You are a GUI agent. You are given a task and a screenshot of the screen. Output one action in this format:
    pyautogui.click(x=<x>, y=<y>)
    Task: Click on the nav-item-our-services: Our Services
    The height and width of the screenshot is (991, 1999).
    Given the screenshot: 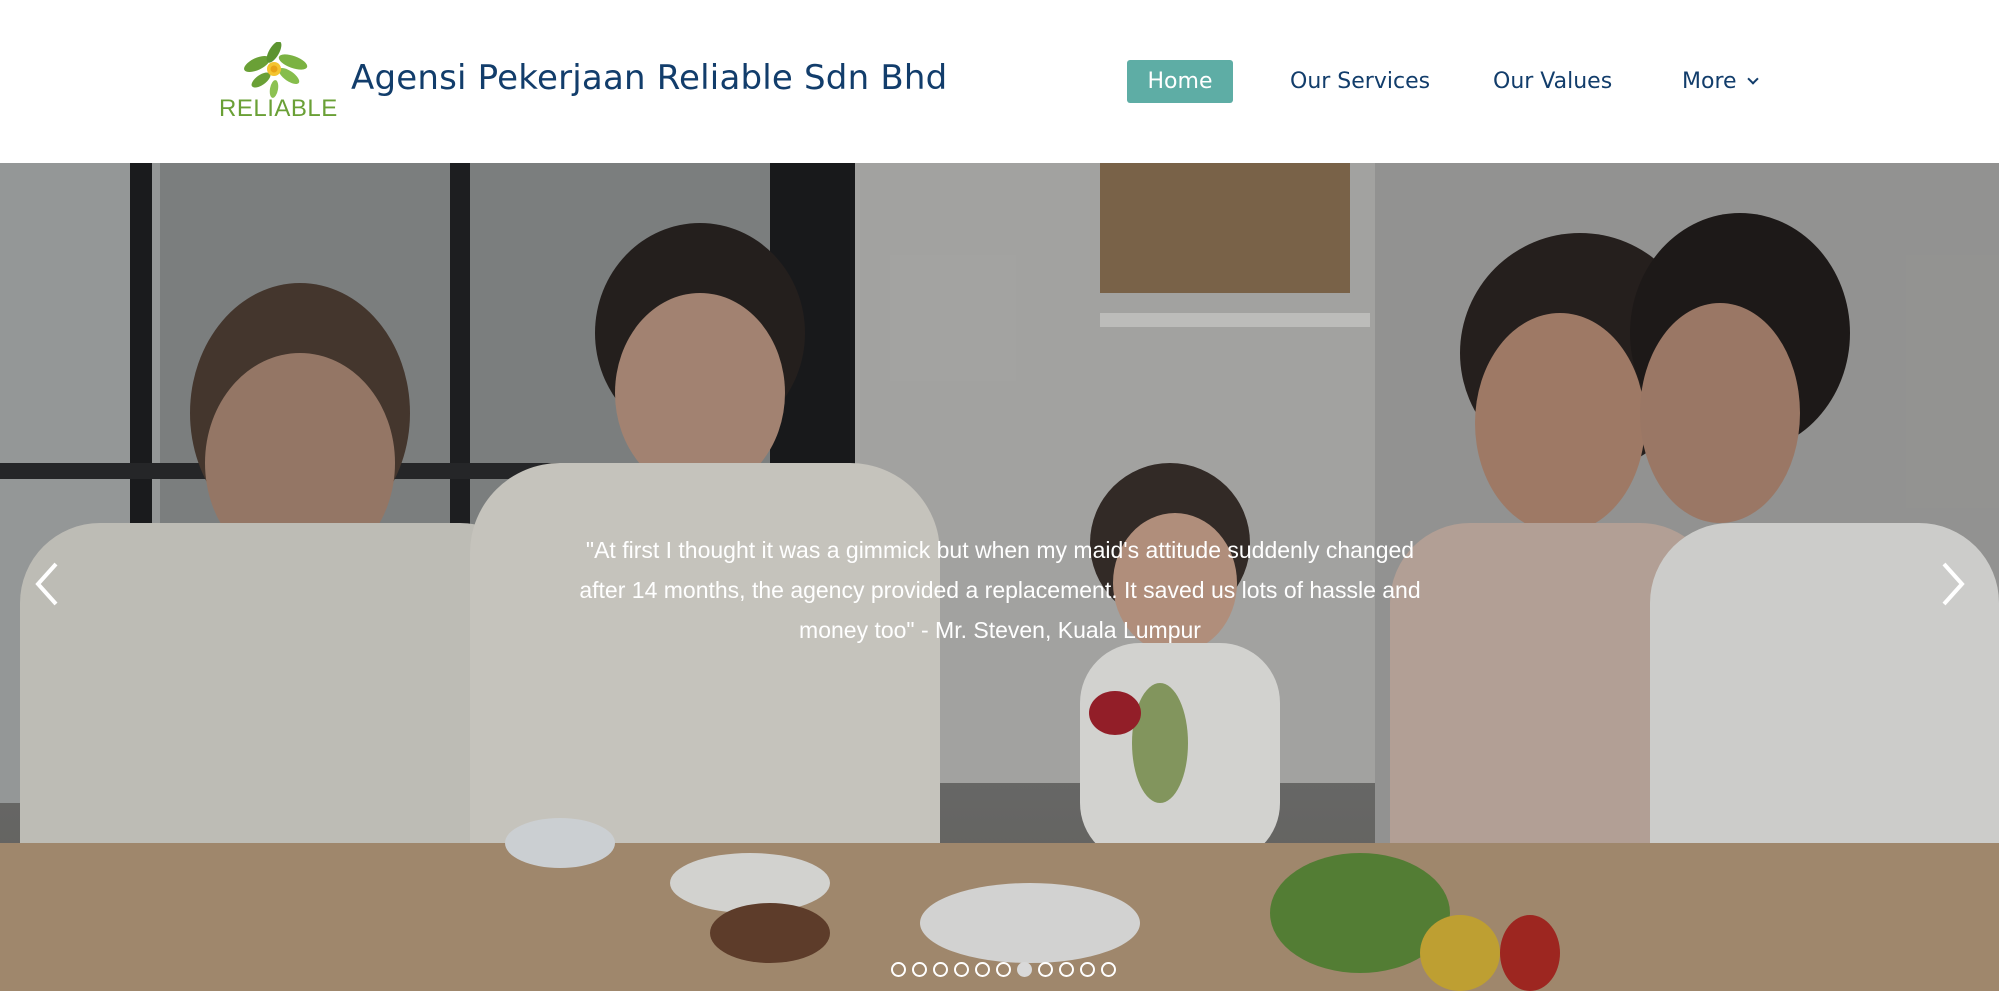 What is the action you would take?
    pyautogui.click(x=1360, y=81)
    